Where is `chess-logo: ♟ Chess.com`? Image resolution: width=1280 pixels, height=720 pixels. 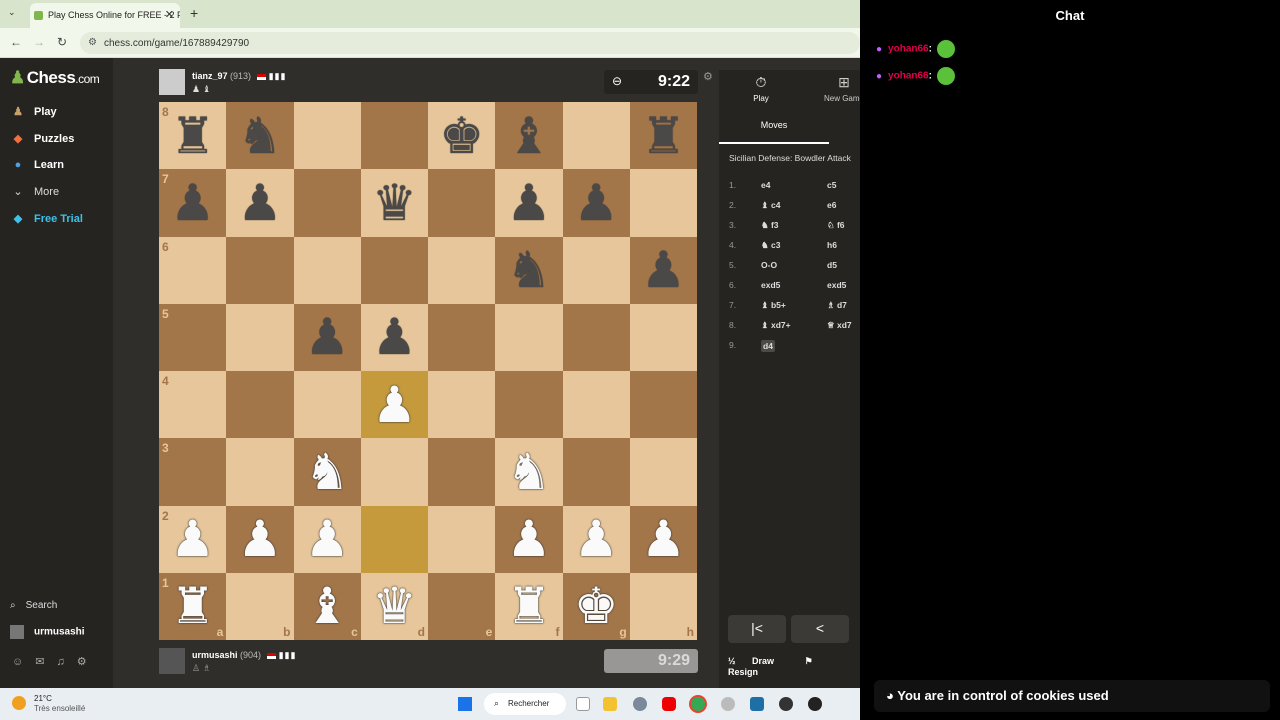
chess-logo: ♟ Chess.com is located at coordinates (55, 78).